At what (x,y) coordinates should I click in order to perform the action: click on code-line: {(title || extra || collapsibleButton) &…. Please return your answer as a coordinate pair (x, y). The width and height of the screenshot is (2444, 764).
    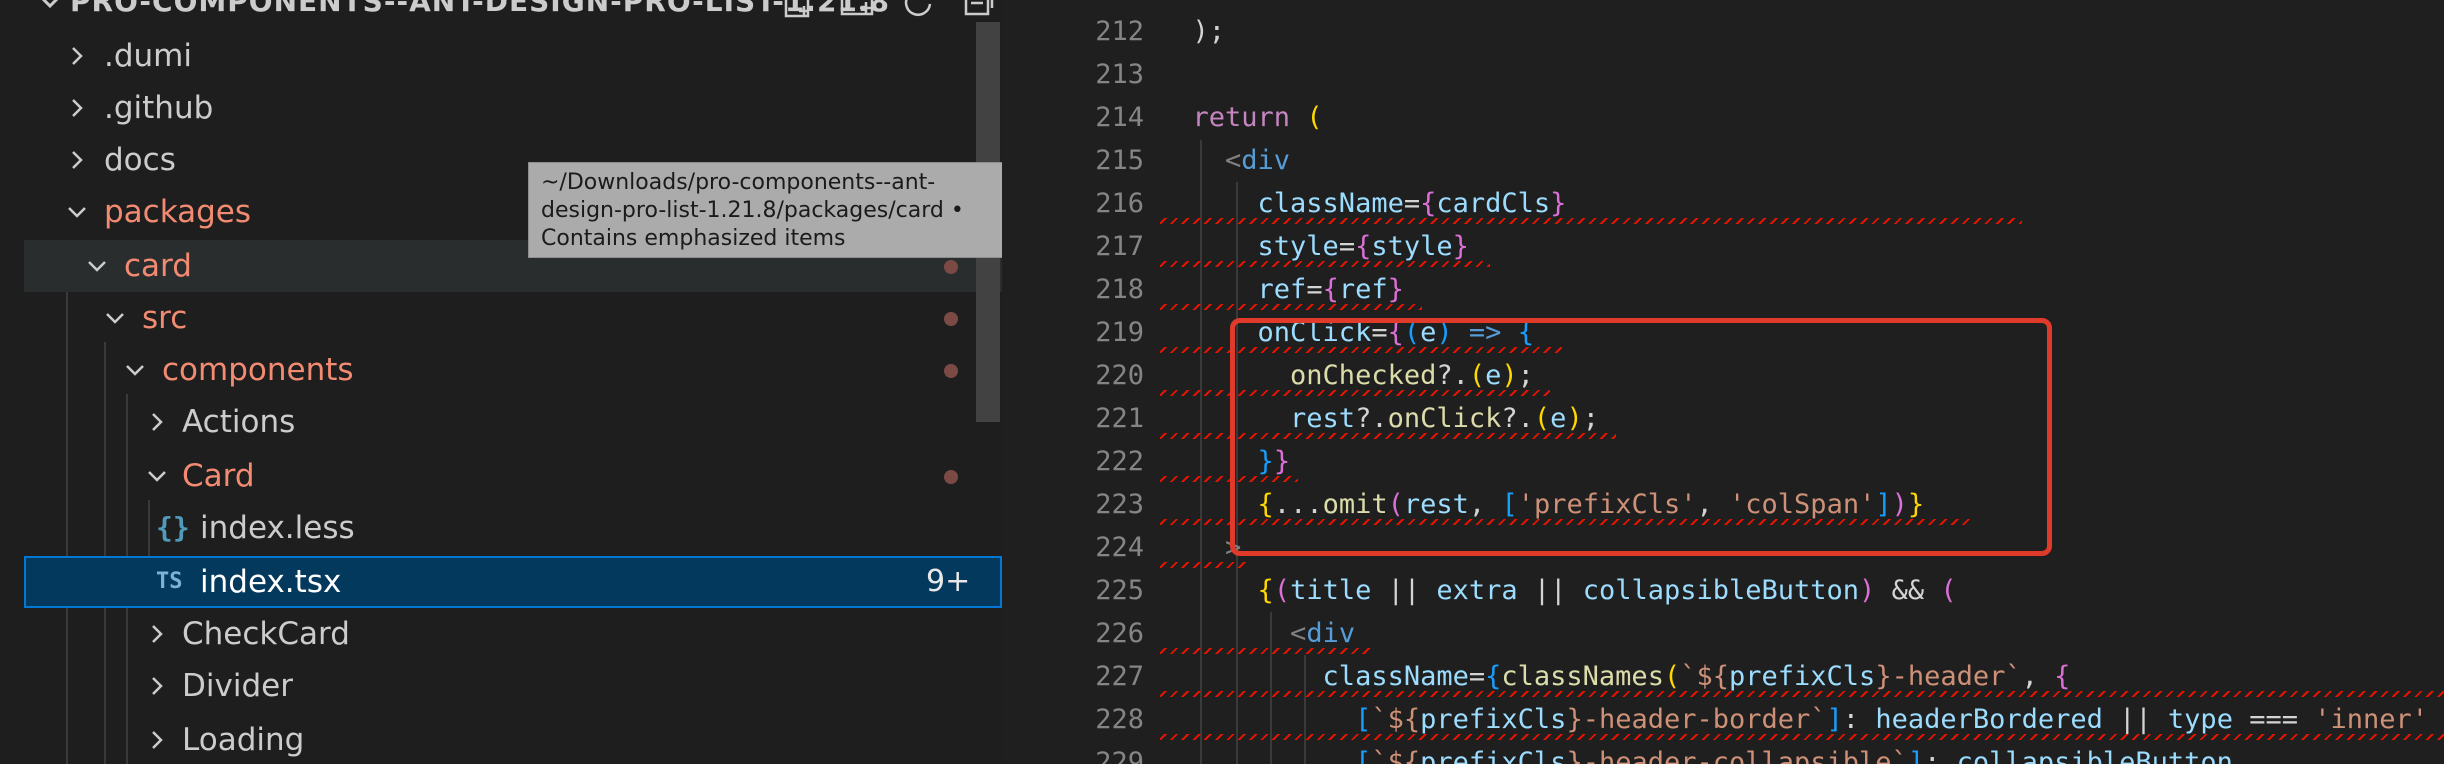
    Looking at the image, I should click on (1607, 590).